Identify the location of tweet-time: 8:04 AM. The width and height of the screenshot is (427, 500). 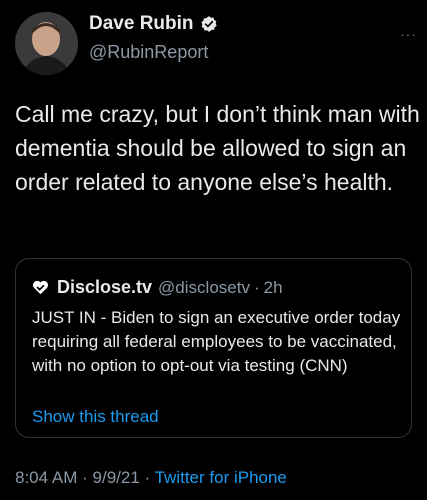
(46, 477).